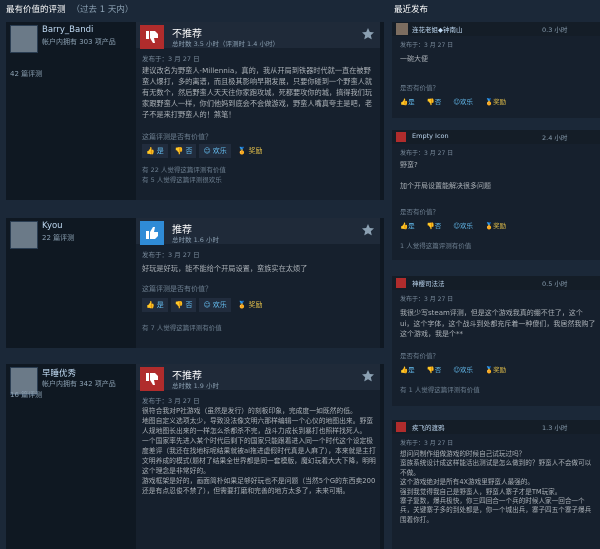 The height and width of the screenshot is (549, 600). What do you see at coordinates (177, 137) in the screenshot?
I see `helpful-question: 这篇评测是否有价值？` at bounding box center [177, 137].